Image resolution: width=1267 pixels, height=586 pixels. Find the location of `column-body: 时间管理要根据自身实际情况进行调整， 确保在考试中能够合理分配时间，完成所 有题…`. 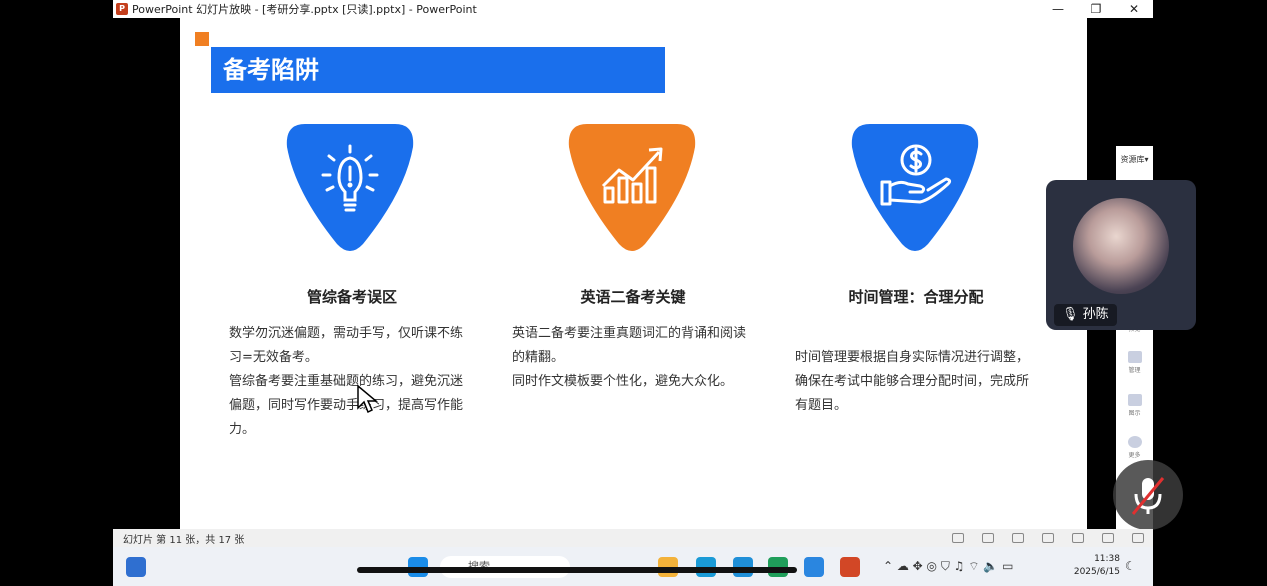

column-body: 时间管理要根据自身实际情况进行调整， 确保在考试中能够合理分配时间，完成所 有题… is located at coordinates (920, 382).